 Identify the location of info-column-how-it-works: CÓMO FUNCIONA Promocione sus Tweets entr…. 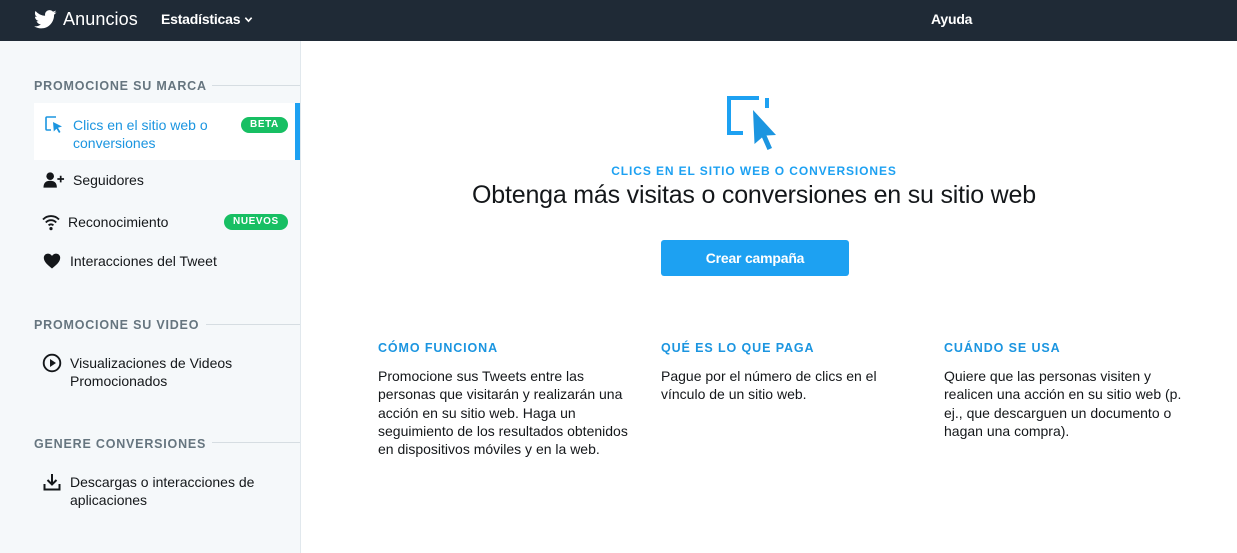
(503, 399).